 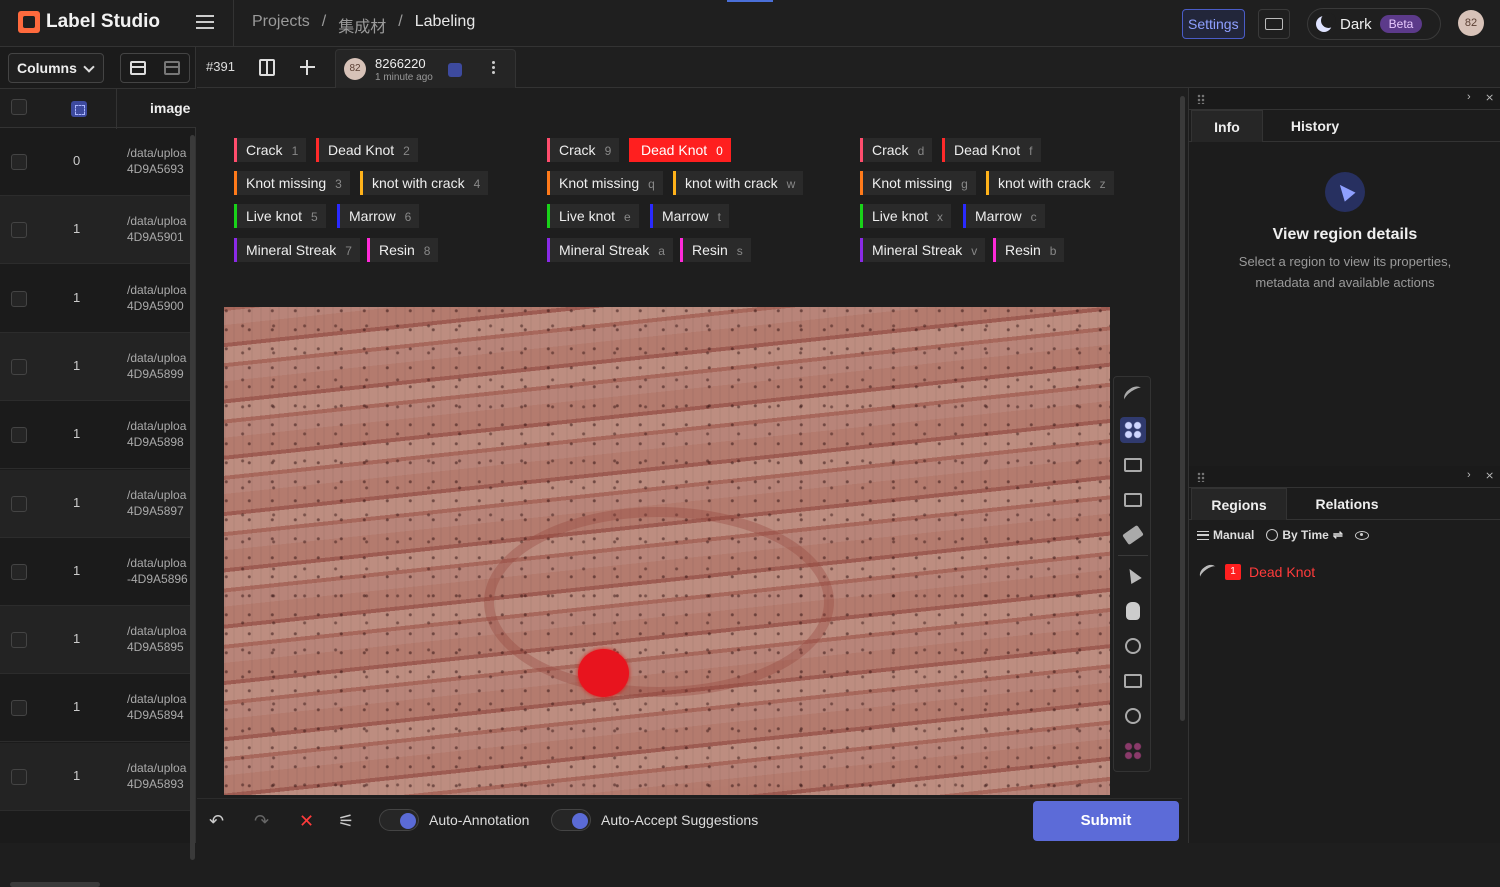 What do you see at coordinates (906, 216) in the screenshot?
I see `label-live-knot: Live knot x` at bounding box center [906, 216].